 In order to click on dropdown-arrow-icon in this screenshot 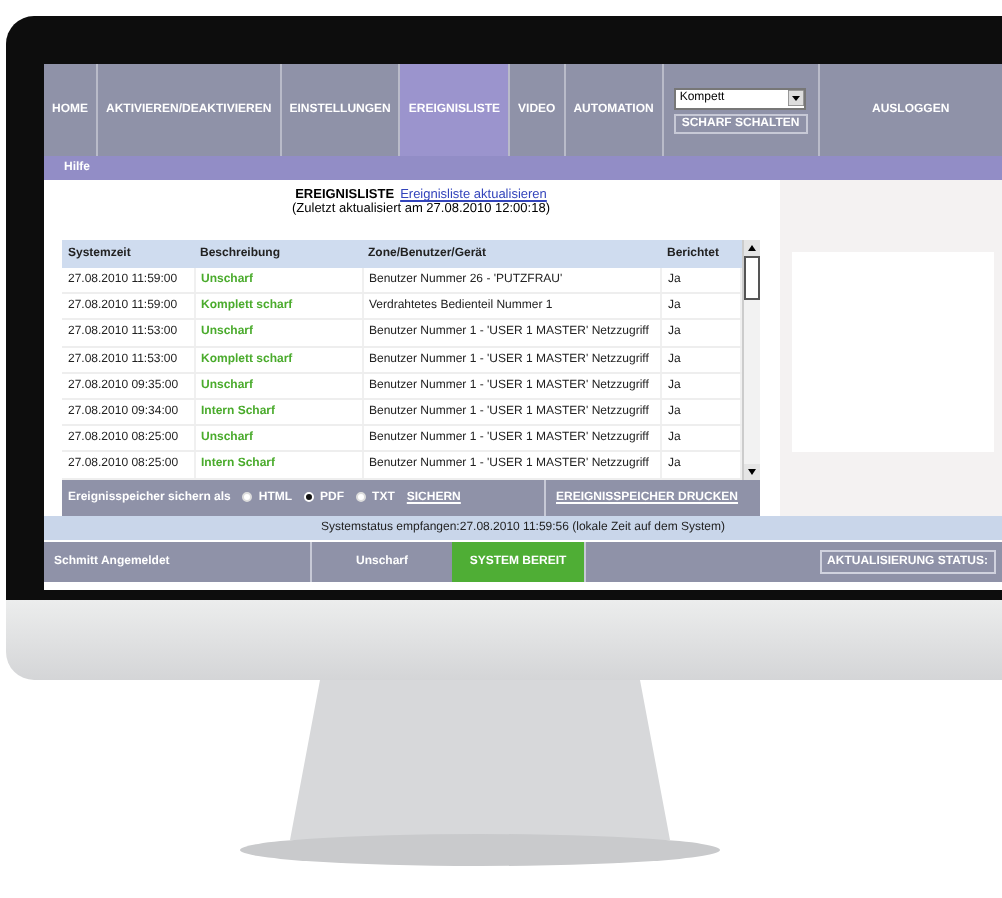, I will do `click(795, 98)`.